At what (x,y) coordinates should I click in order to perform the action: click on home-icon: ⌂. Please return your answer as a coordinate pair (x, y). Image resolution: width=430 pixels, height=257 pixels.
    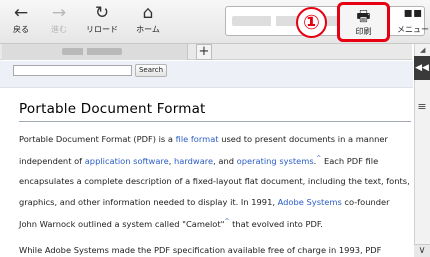
    Looking at the image, I should click on (148, 13).